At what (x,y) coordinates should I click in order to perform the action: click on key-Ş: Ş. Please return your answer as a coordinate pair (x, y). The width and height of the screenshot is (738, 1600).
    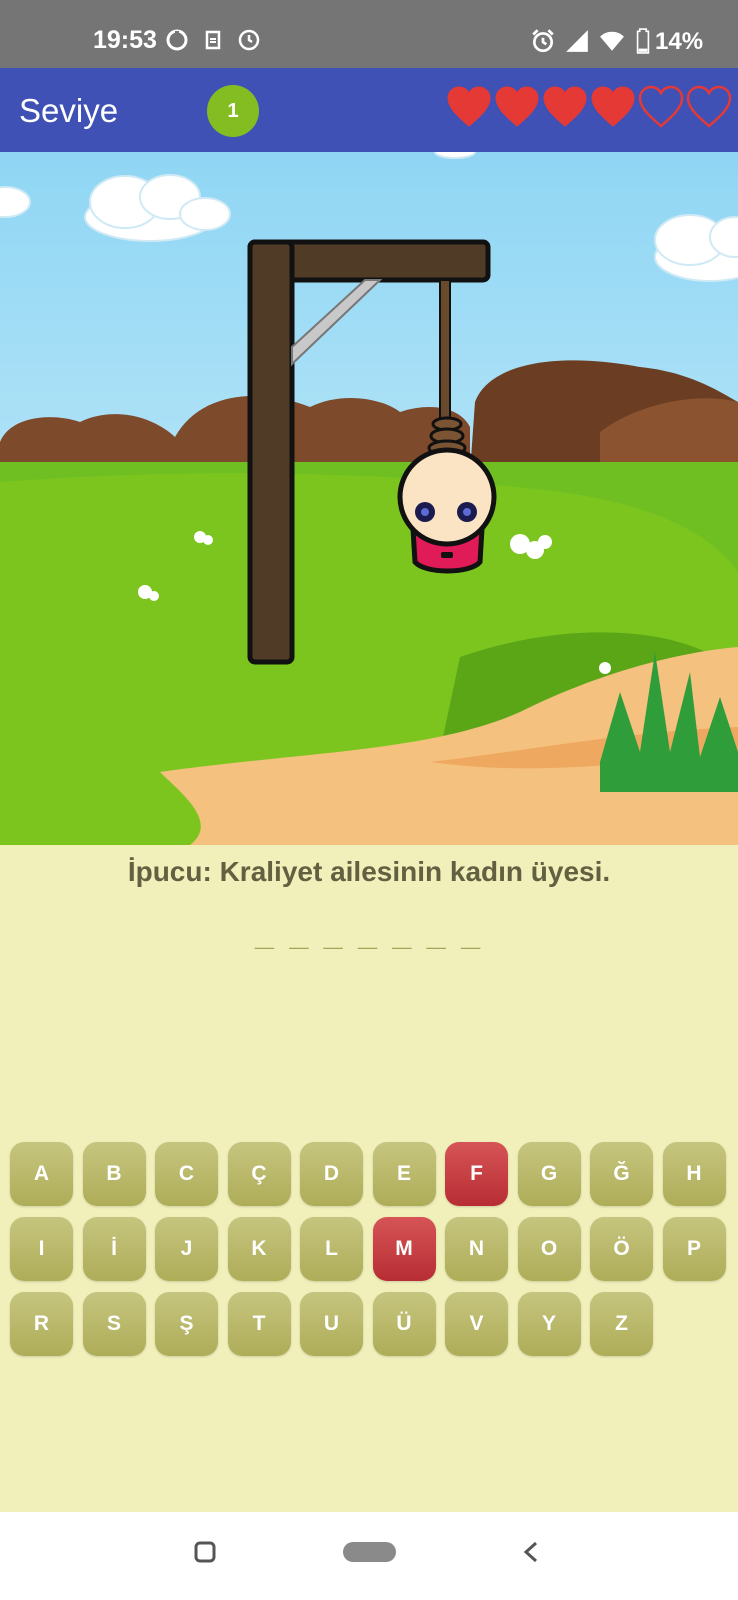
    Looking at the image, I should click on (186, 1324).